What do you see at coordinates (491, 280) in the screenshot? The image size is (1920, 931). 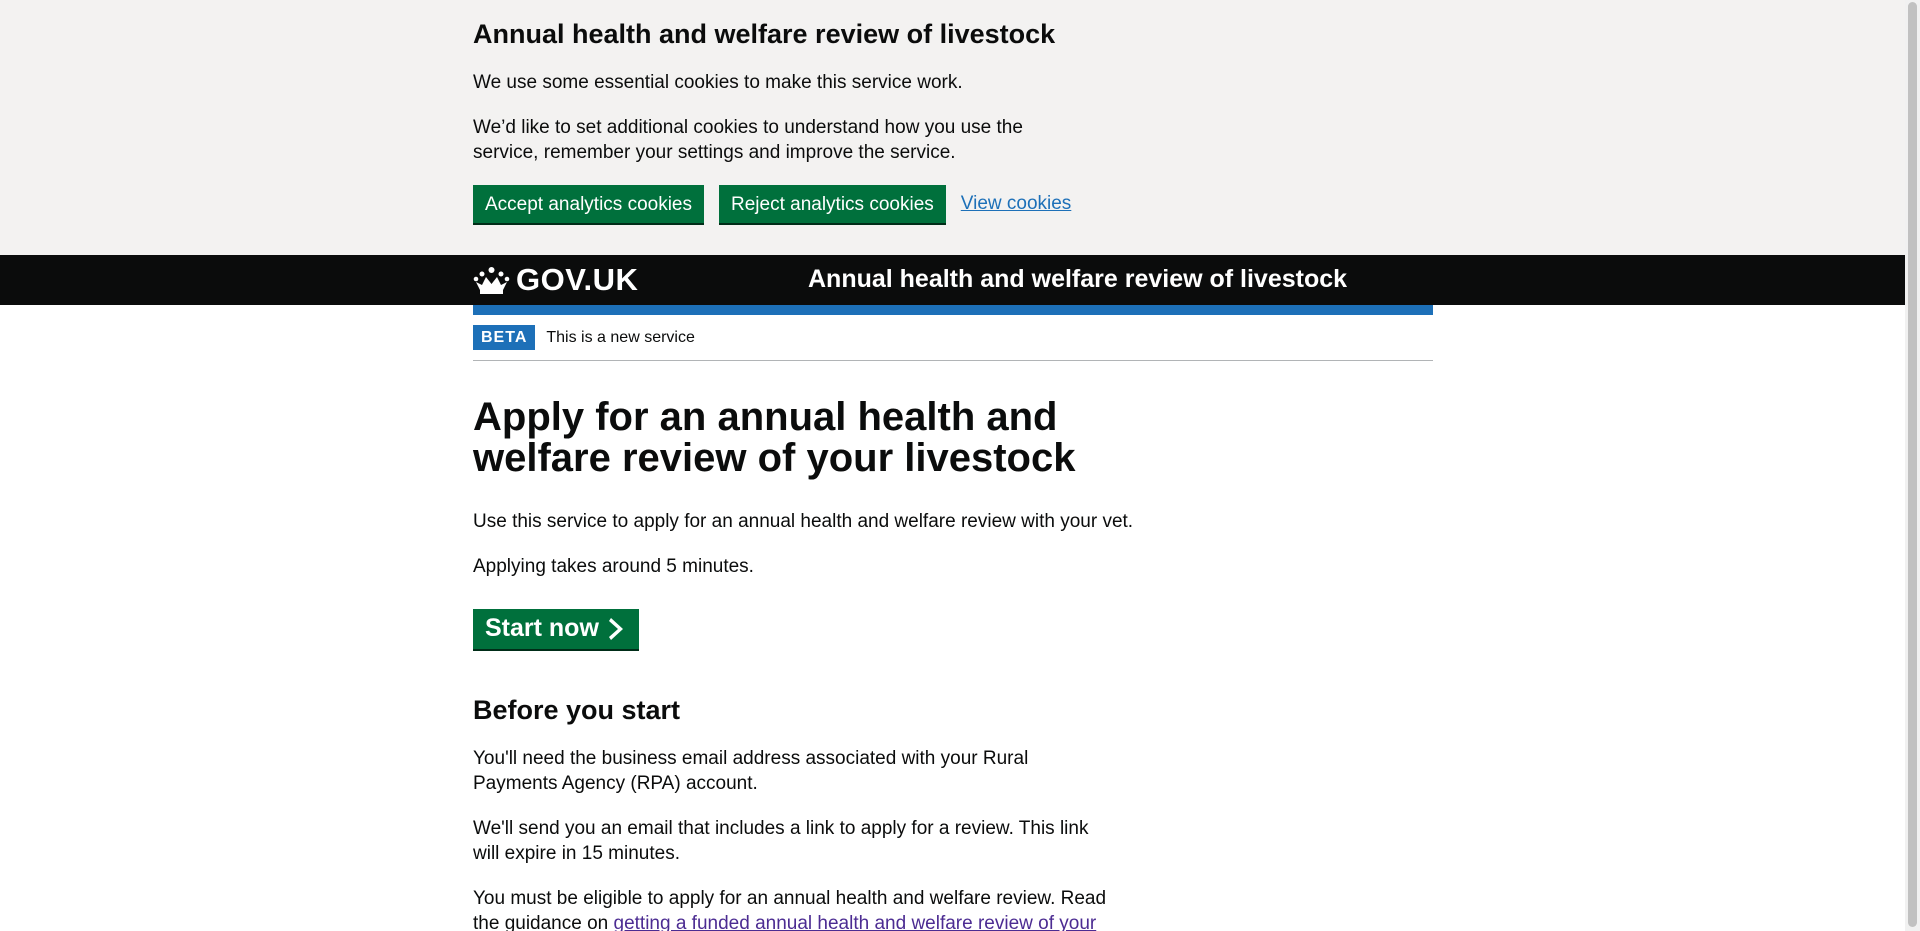 I see `crown-icon` at bounding box center [491, 280].